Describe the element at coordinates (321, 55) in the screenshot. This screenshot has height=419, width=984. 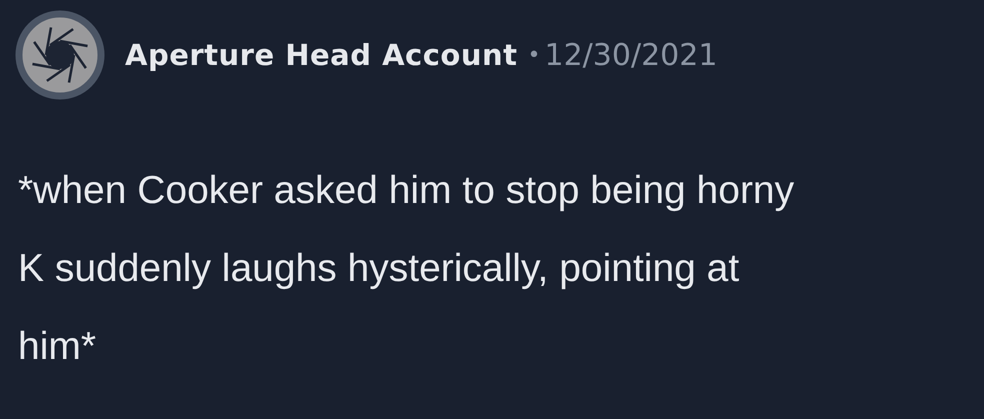
I see `author-name: Aperture Head Account` at that location.